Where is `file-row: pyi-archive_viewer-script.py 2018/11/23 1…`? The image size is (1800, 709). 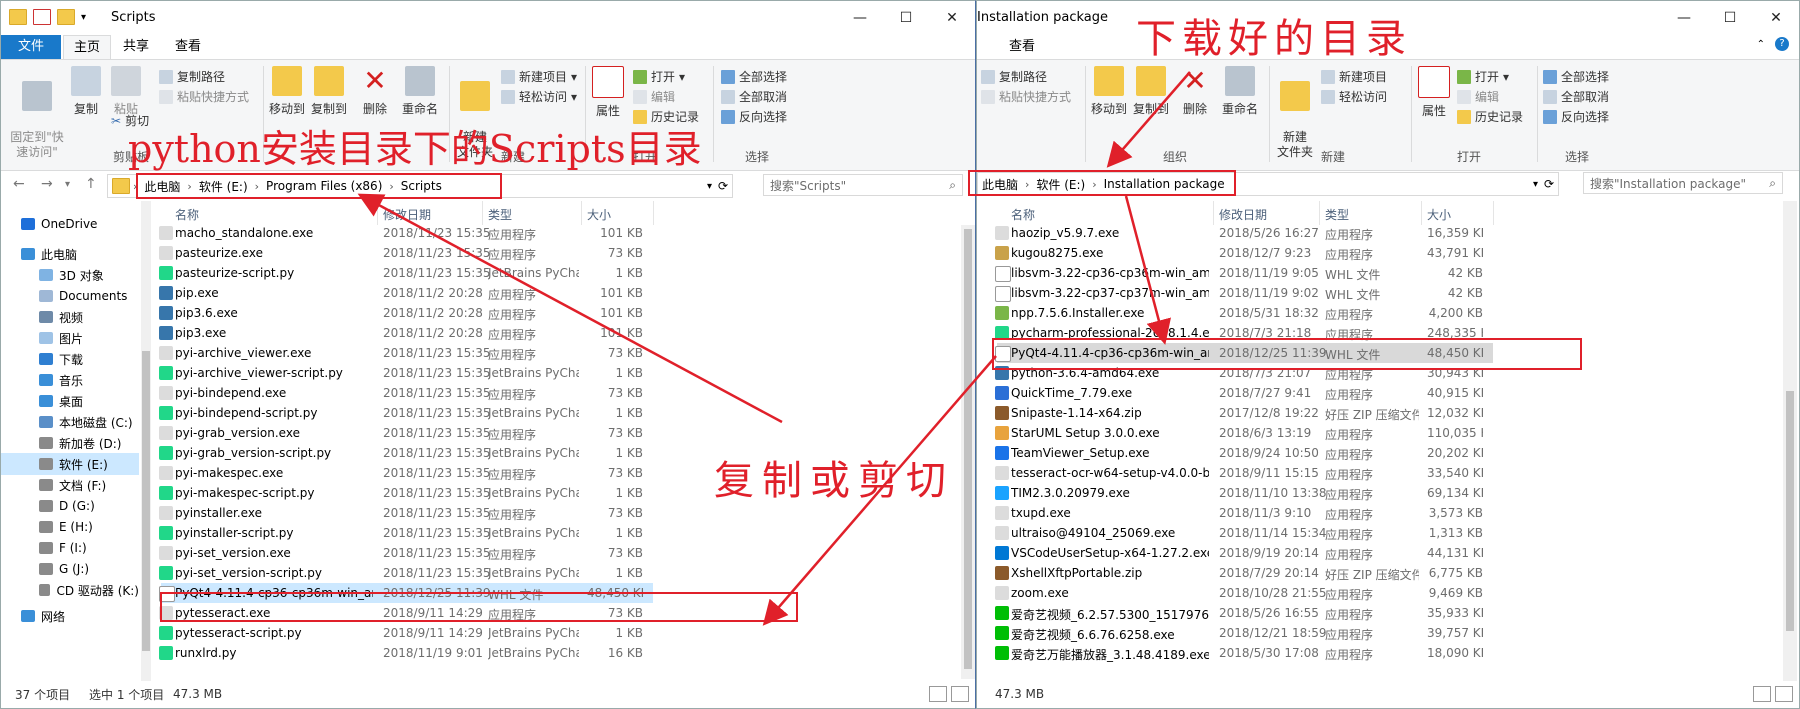
file-row: pyi-archive_viewer-script.py 2018/11/23 1… is located at coordinates (406, 373).